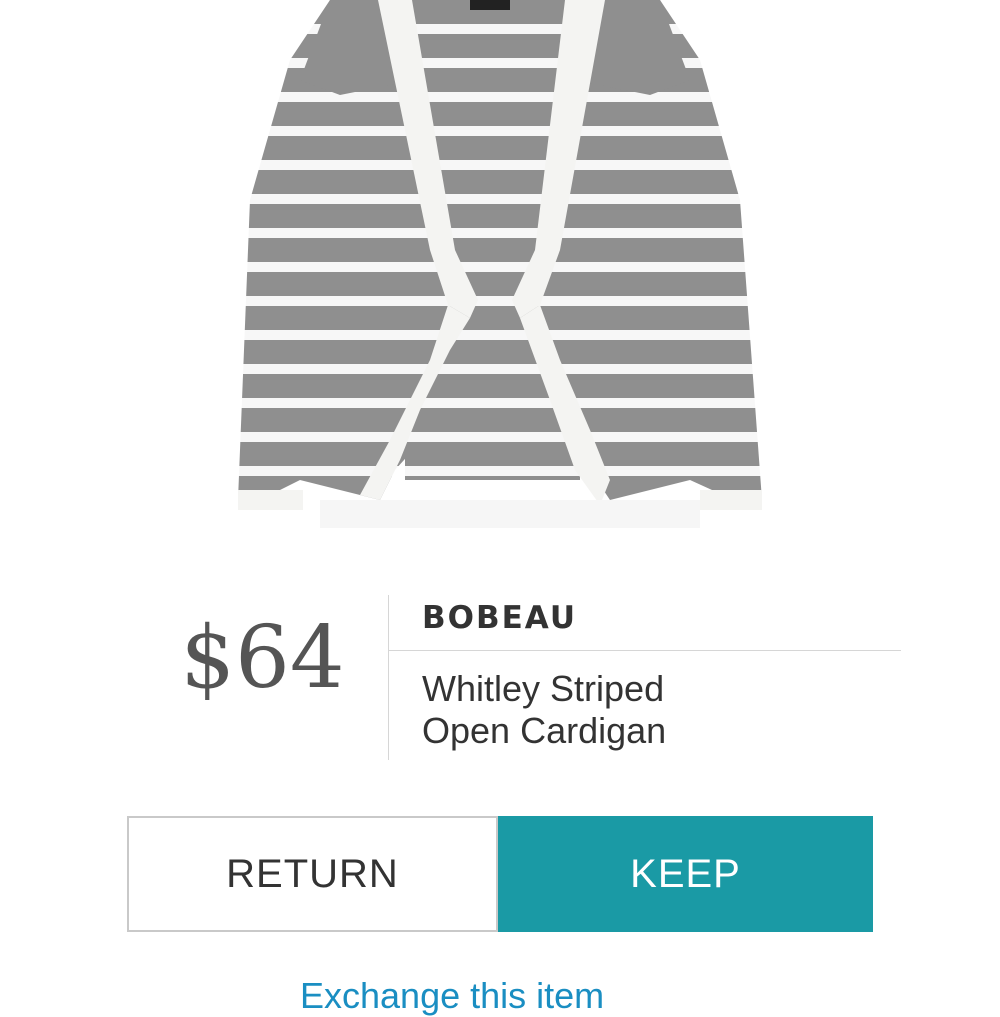  I want to click on horizontal-divider, so click(645, 650).